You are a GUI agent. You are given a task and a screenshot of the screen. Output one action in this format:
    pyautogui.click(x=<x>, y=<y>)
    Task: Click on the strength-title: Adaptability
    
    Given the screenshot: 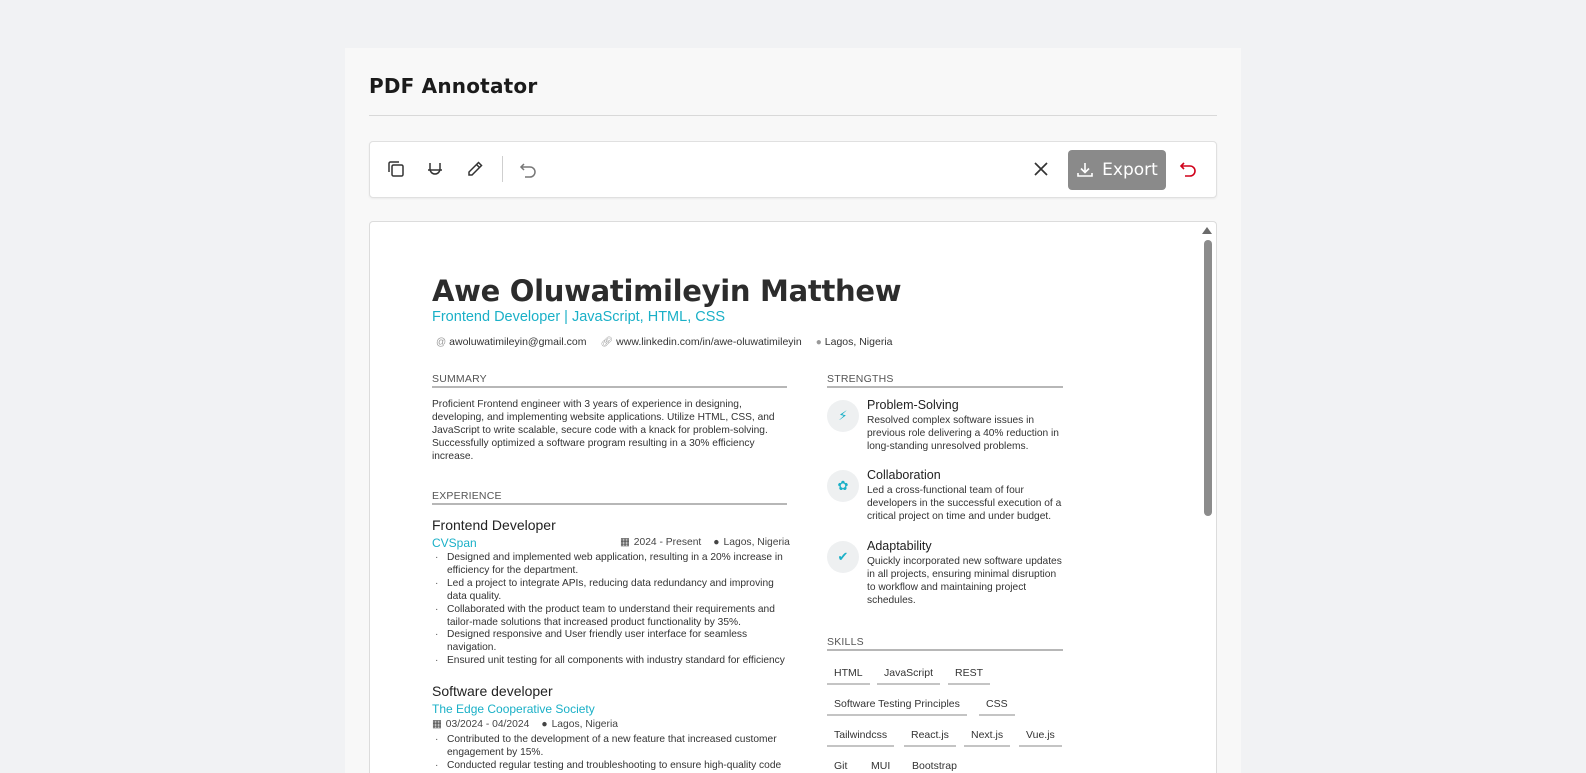 What is the action you would take?
    pyautogui.click(x=899, y=546)
    